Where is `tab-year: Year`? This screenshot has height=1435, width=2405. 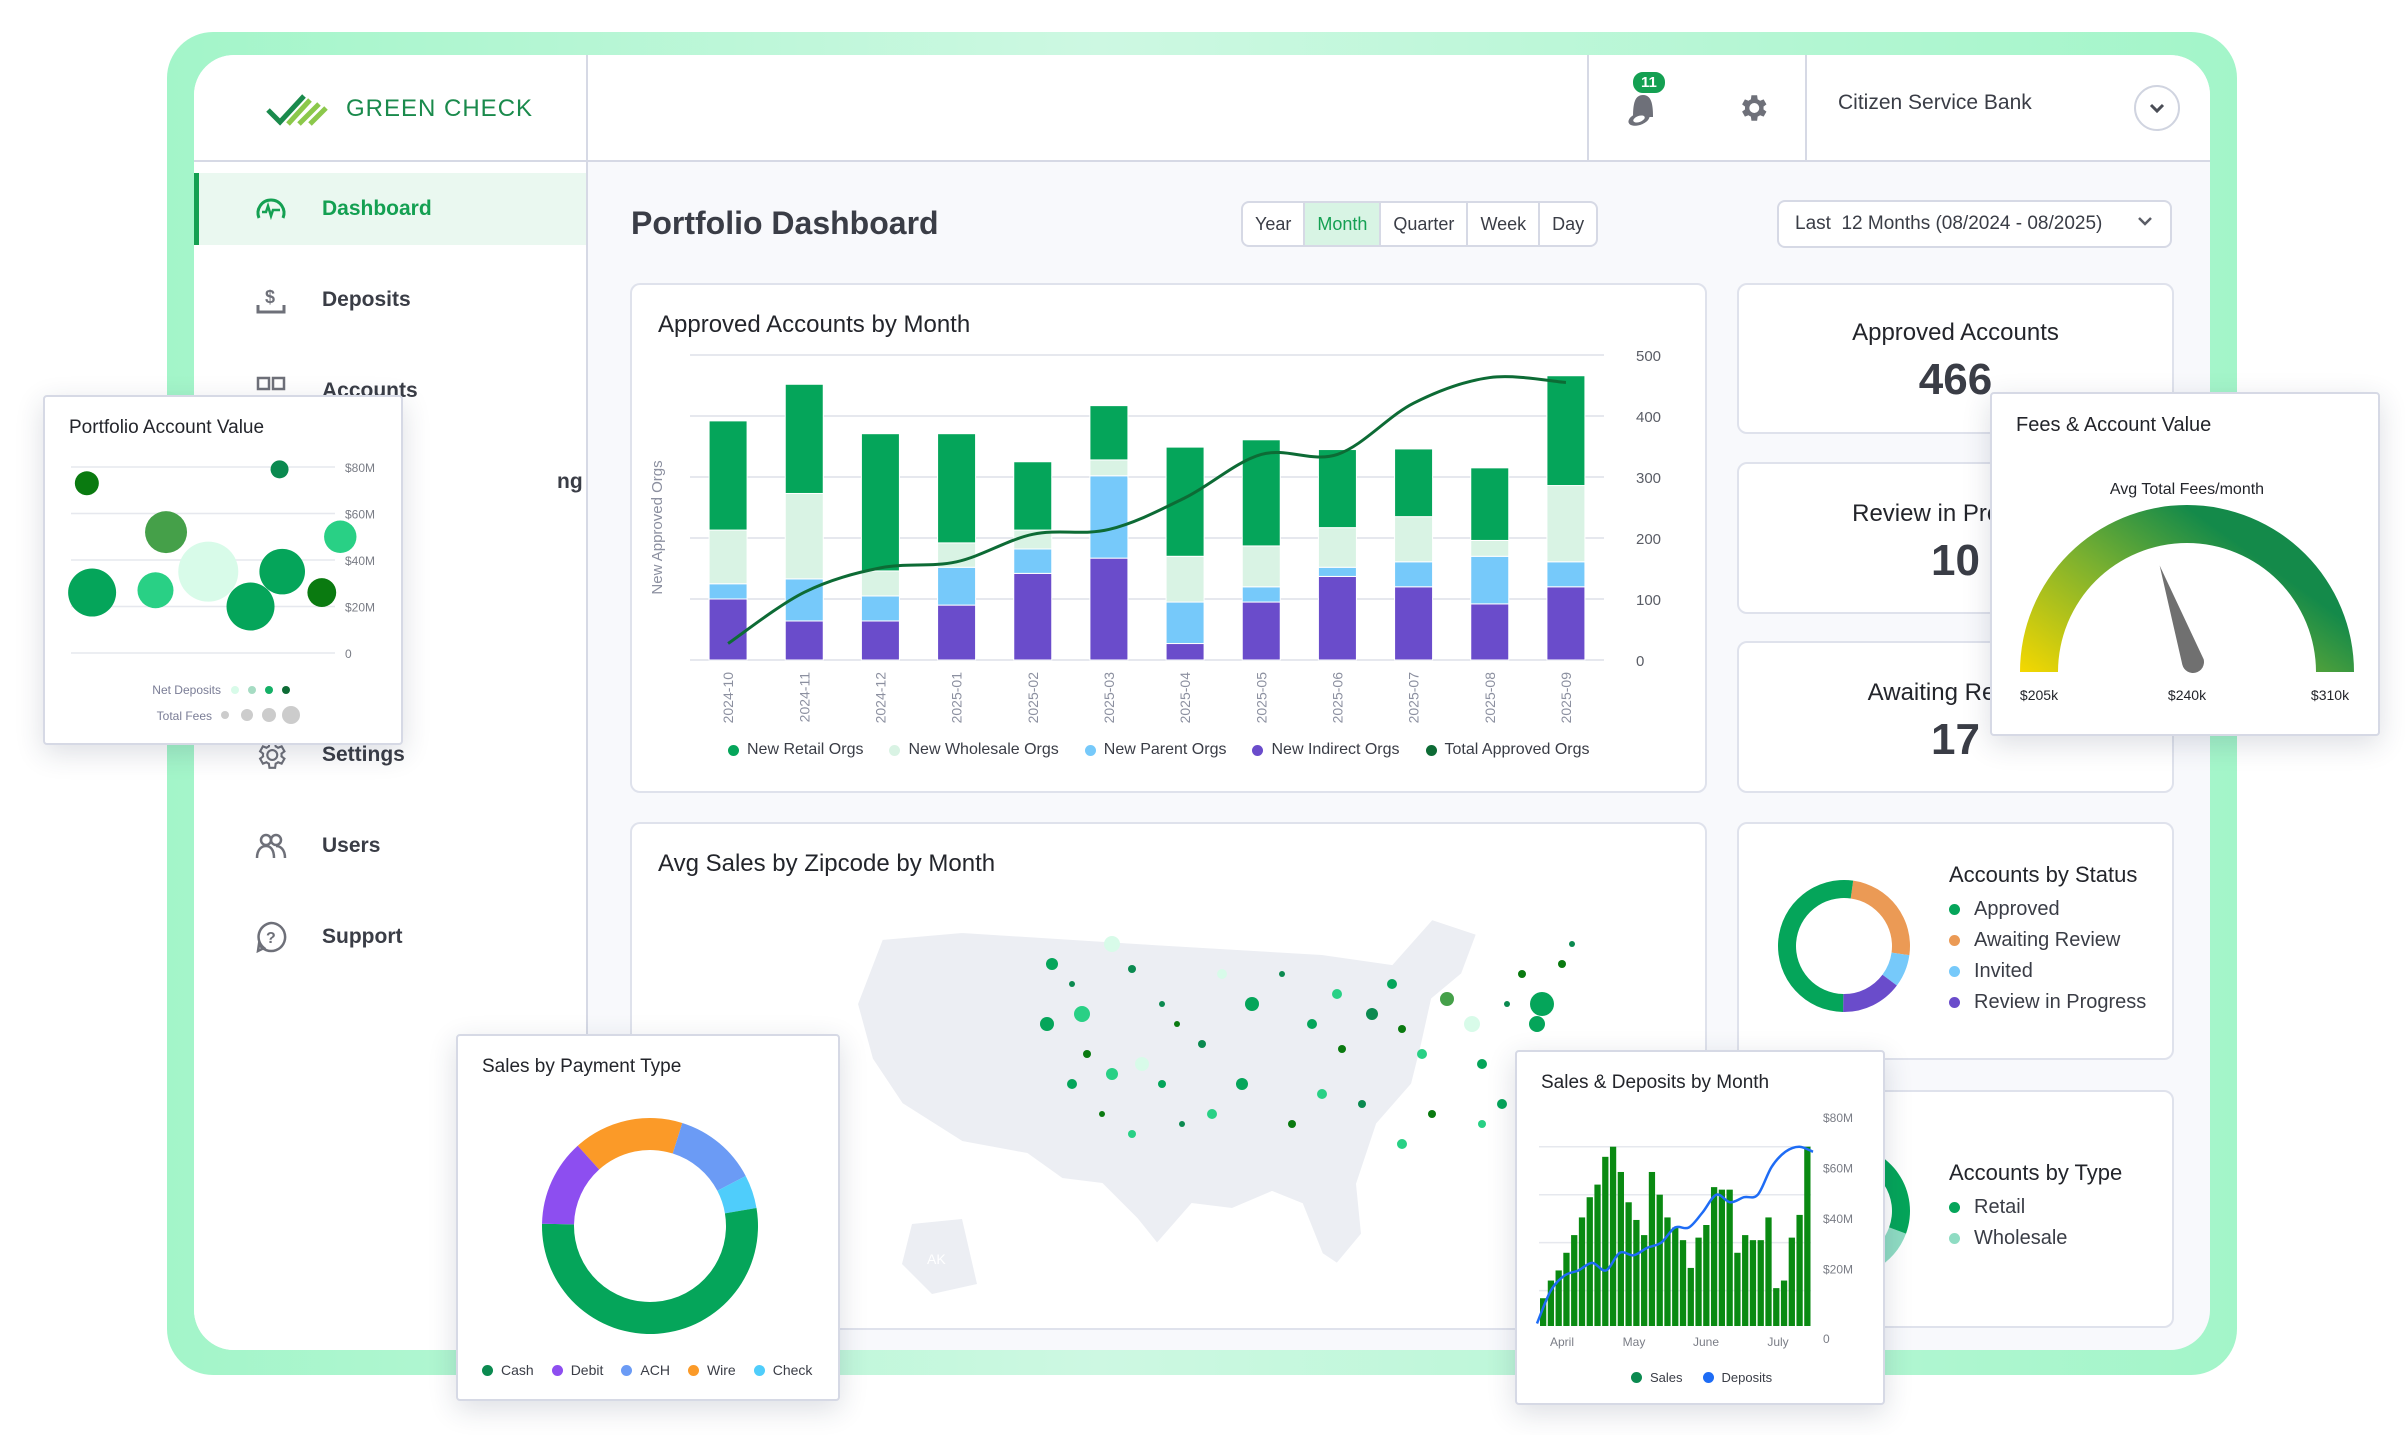 tab-year: Year is located at coordinates (1274, 224).